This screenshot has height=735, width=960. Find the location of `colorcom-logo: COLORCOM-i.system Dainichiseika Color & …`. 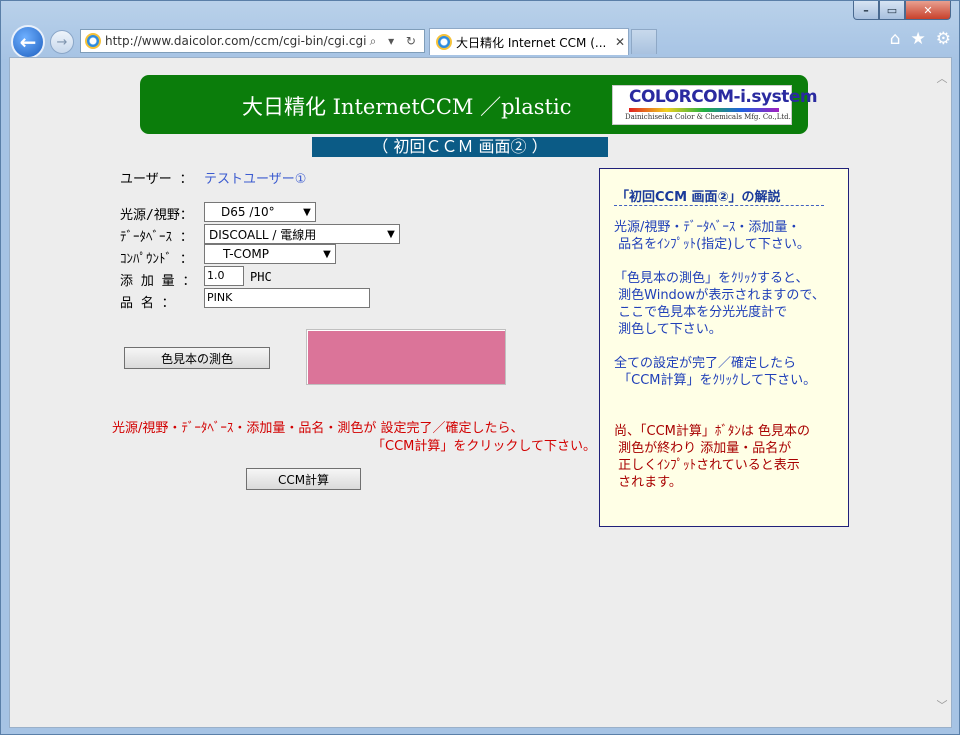

colorcom-logo: COLORCOM-i.system Dainichiseika Color & … is located at coordinates (715, 105).